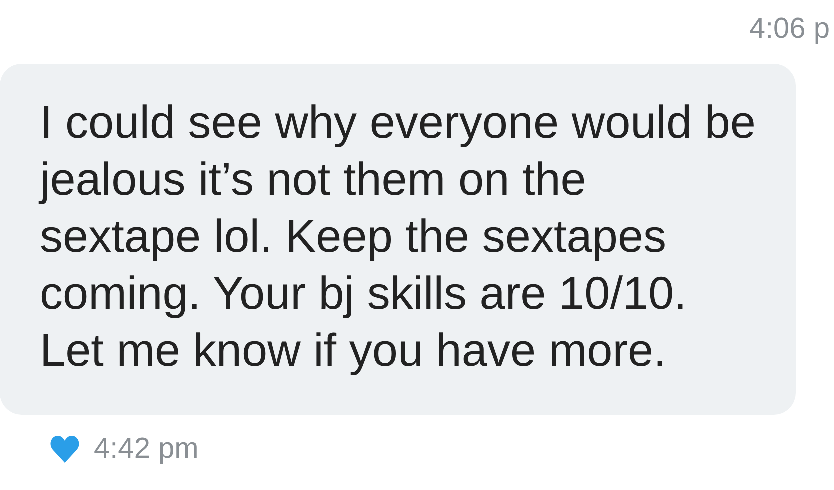  I want to click on timestamp: 4:06 p, so click(789, 29).